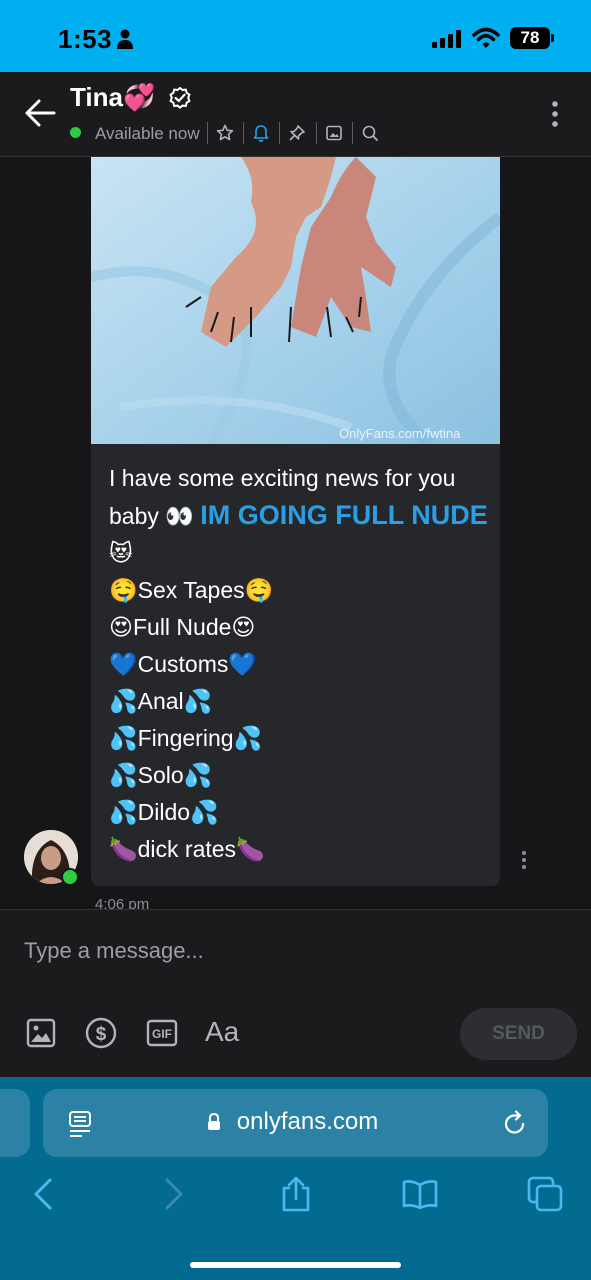 This screenshot has width=591, height=1280. I want to click on svg-text: GIF, so click(162, 1034).